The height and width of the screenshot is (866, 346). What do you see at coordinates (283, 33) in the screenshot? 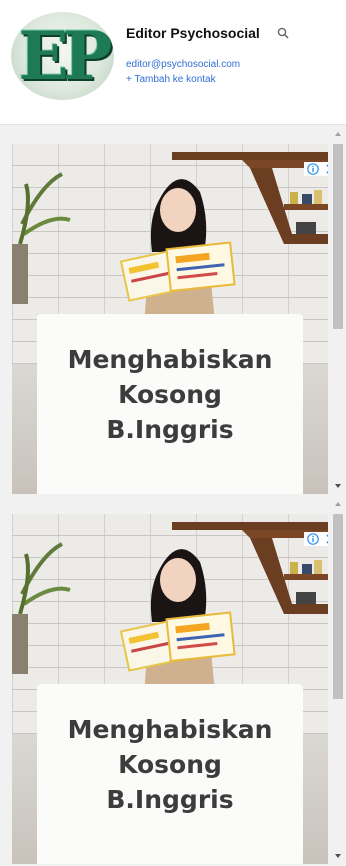
I see `search-icon` at bounding box center [283, 33].